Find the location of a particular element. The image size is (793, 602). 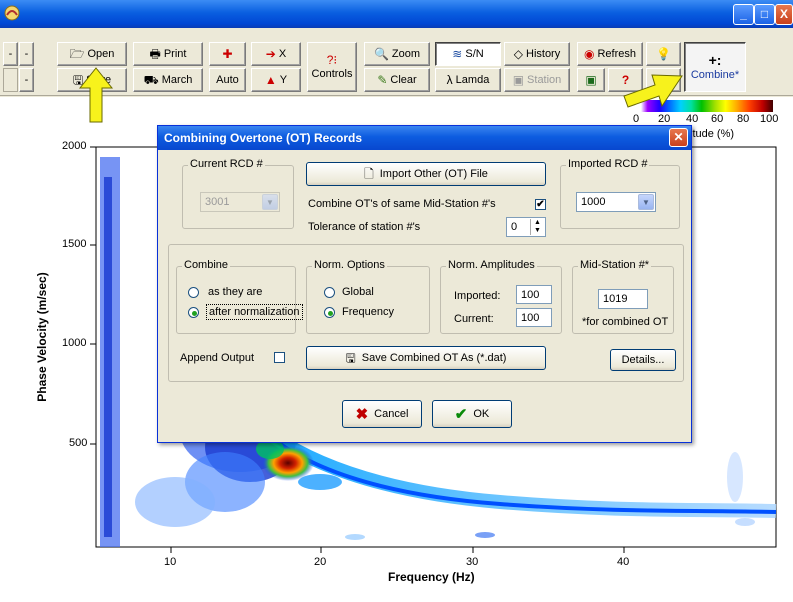

updown-arrow-icon: ✚ is located at coordinates (227, 54).